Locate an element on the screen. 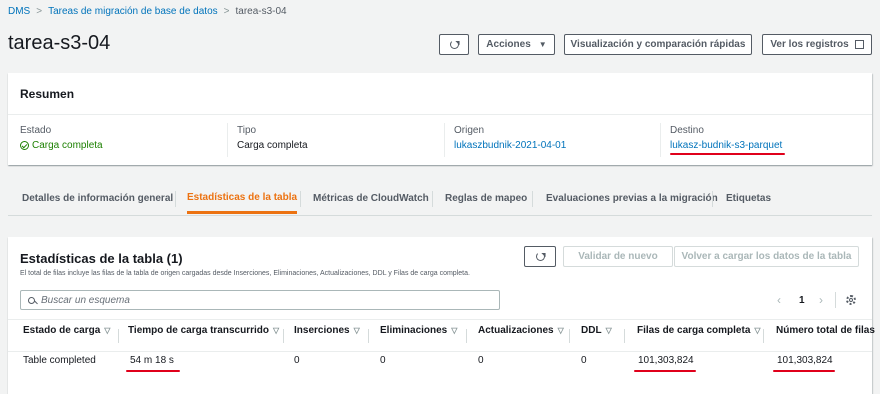 This screenshot has height=394, width=880. external-link-icon is located at coordinates (859, 44).